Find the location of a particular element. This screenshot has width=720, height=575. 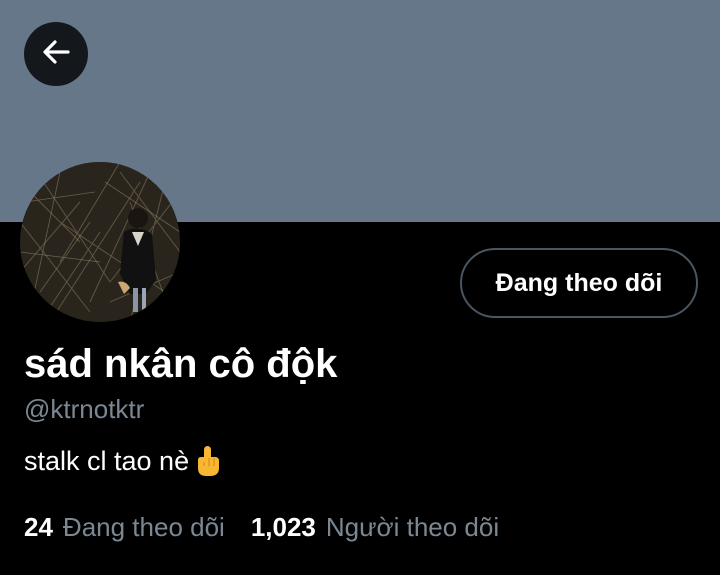

followers-stat: 1,023 Người theo dõi is located at coordinates (375, 527).